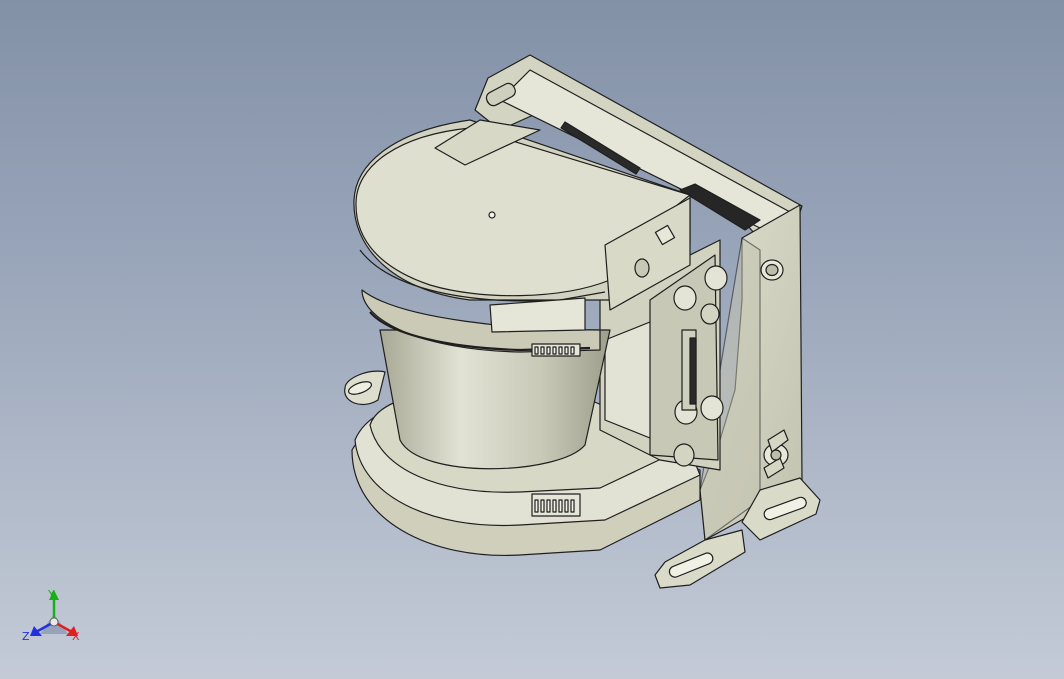 This screenshot has height=679, width=1064. Describe the element at coordinates (772, 270) in the screenshot. I see `bolt-upper` at that location.